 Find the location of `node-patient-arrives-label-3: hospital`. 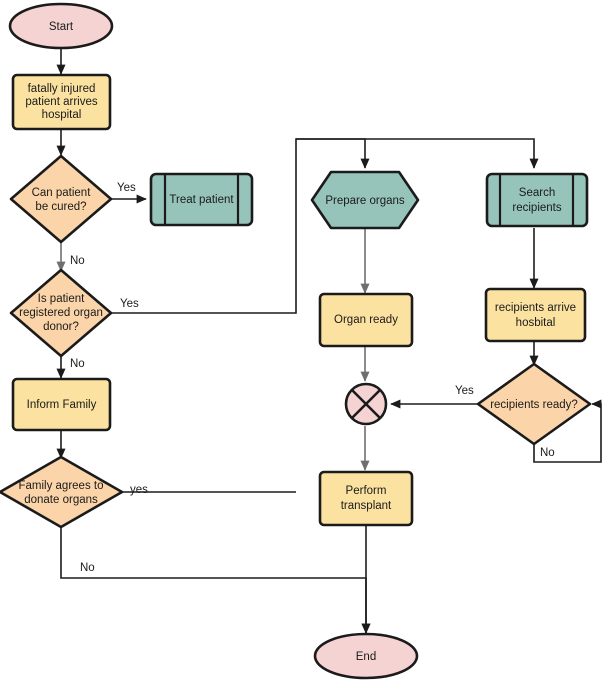

node-patient-arrives-label-3: hospital is located at coordinates (62, 115).